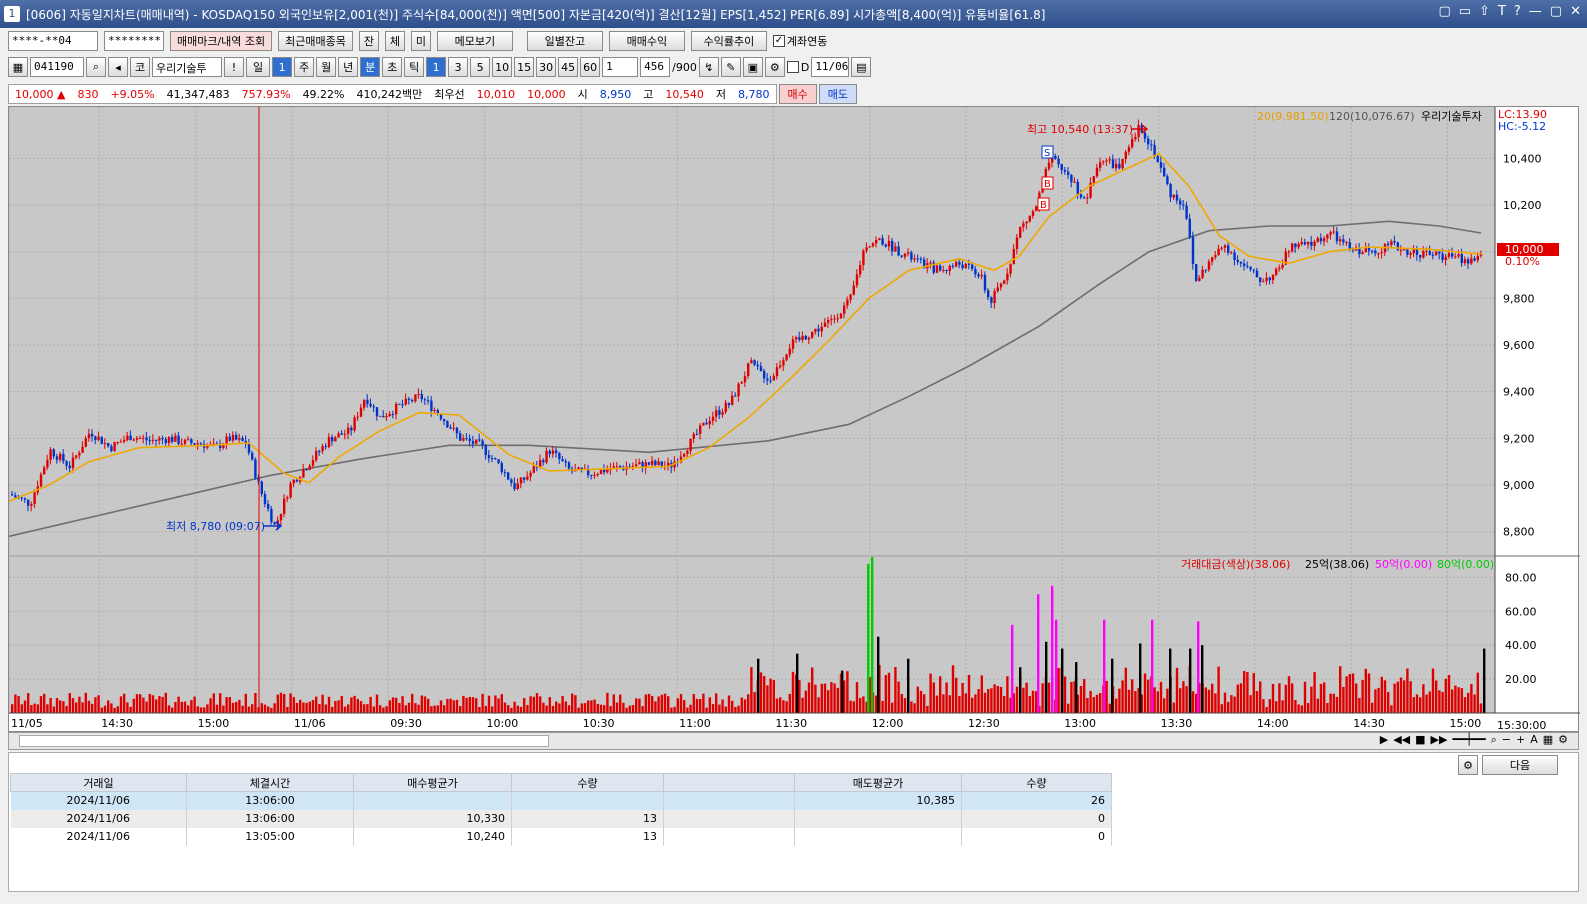  I want to click on text-icon: T, so click(1502, 11).